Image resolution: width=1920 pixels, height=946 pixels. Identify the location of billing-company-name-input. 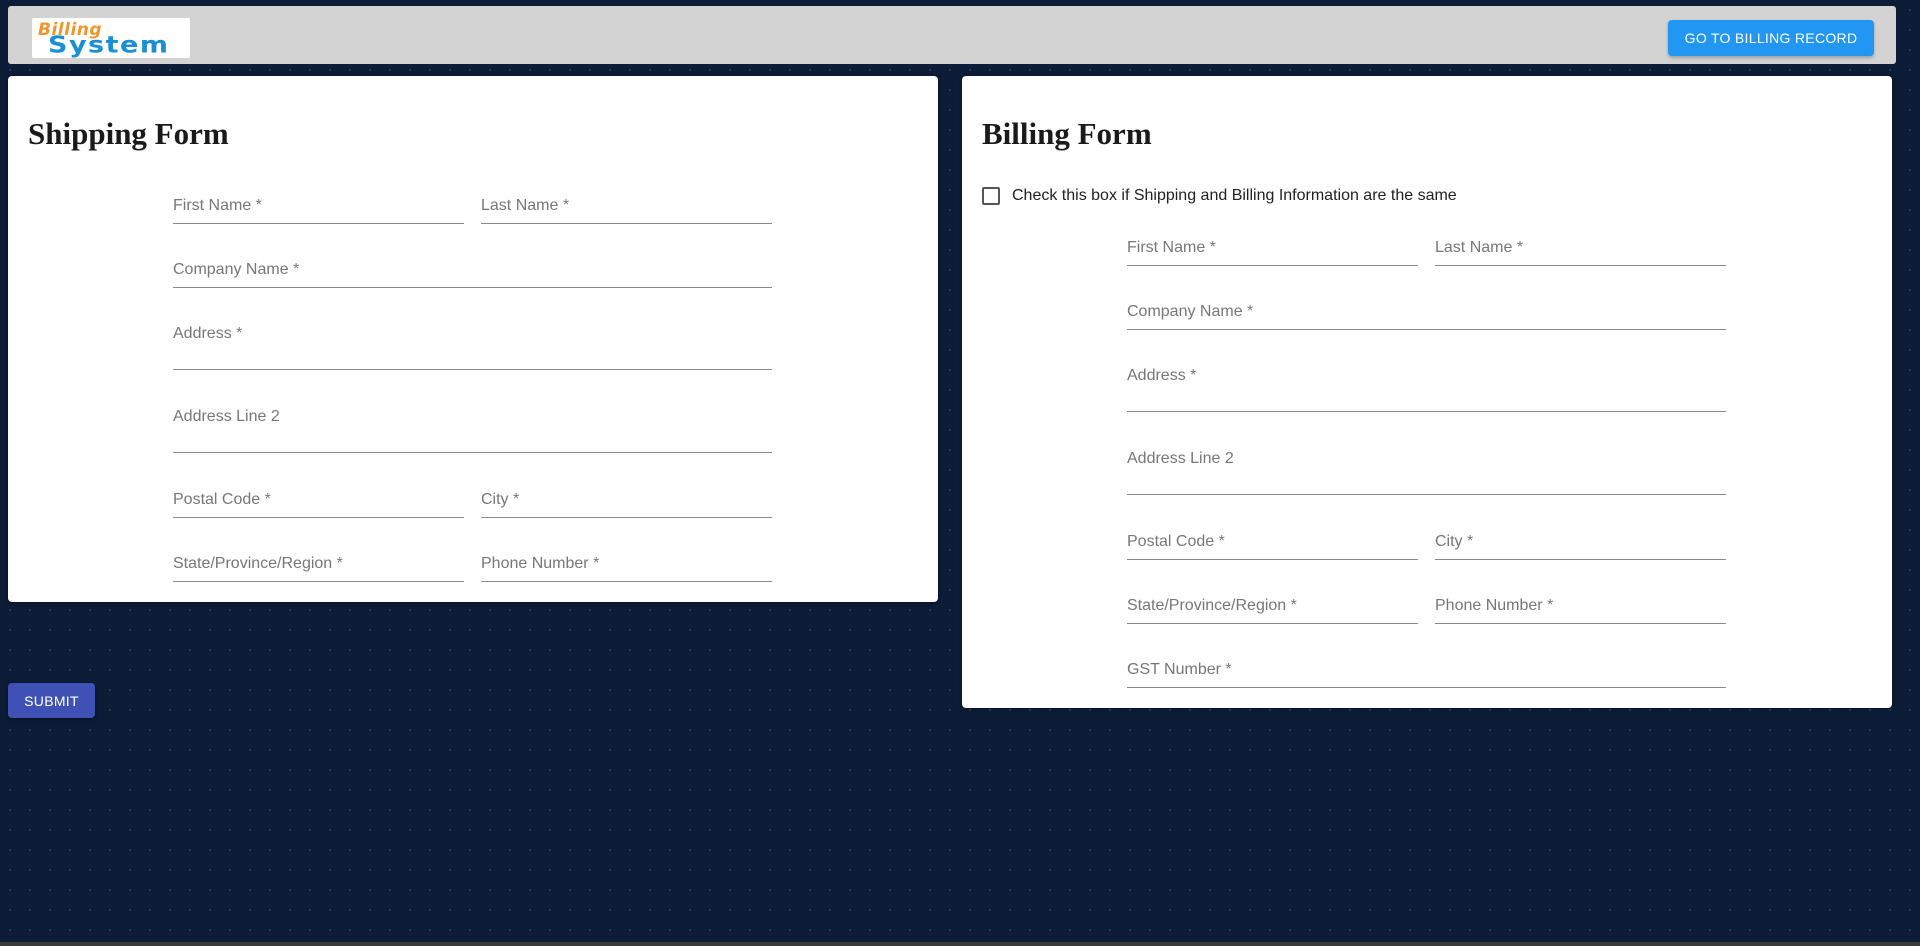
(1426, 318).